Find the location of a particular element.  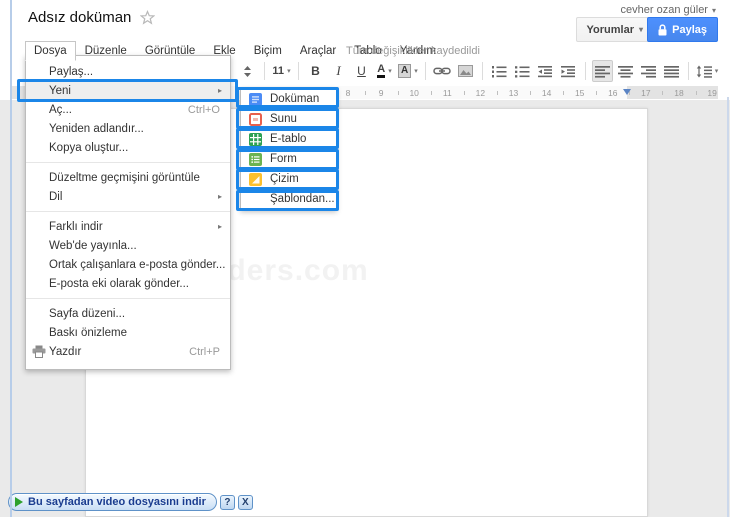

align-justify-button is located at coordinates (671, 71).